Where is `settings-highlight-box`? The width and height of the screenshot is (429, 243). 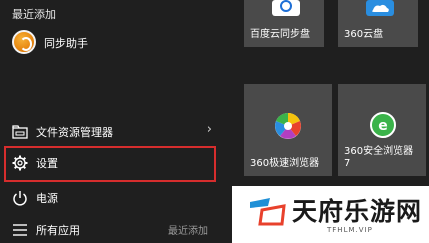 settings-highlight-box is located at coordinates (110, 164).